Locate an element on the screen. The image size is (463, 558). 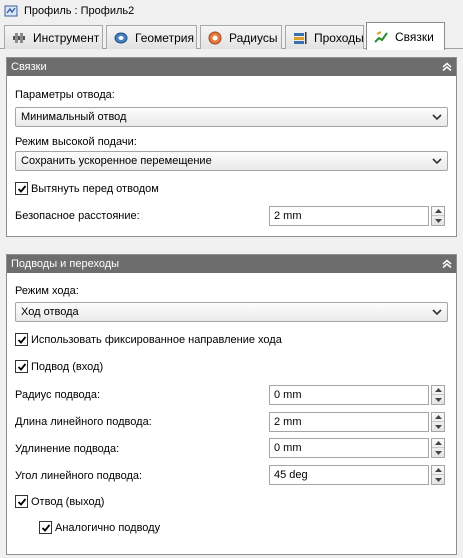
high-feed-value: Сохранить ускоренное перемещение is located at coordinates (116, 161).